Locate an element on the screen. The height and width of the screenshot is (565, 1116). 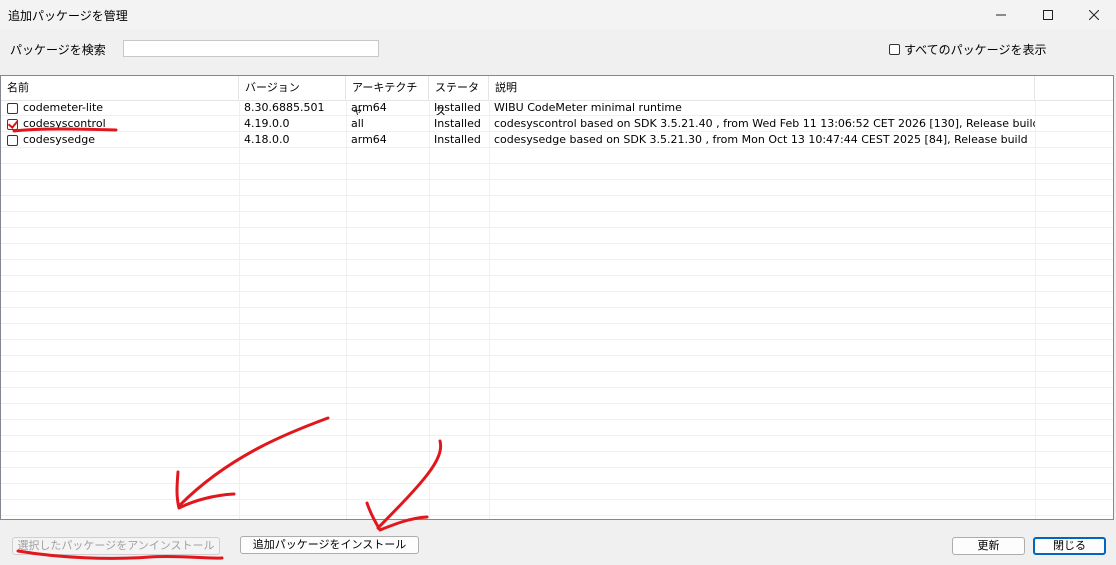
header-status: ステータス is located at coordinates (459, 97).